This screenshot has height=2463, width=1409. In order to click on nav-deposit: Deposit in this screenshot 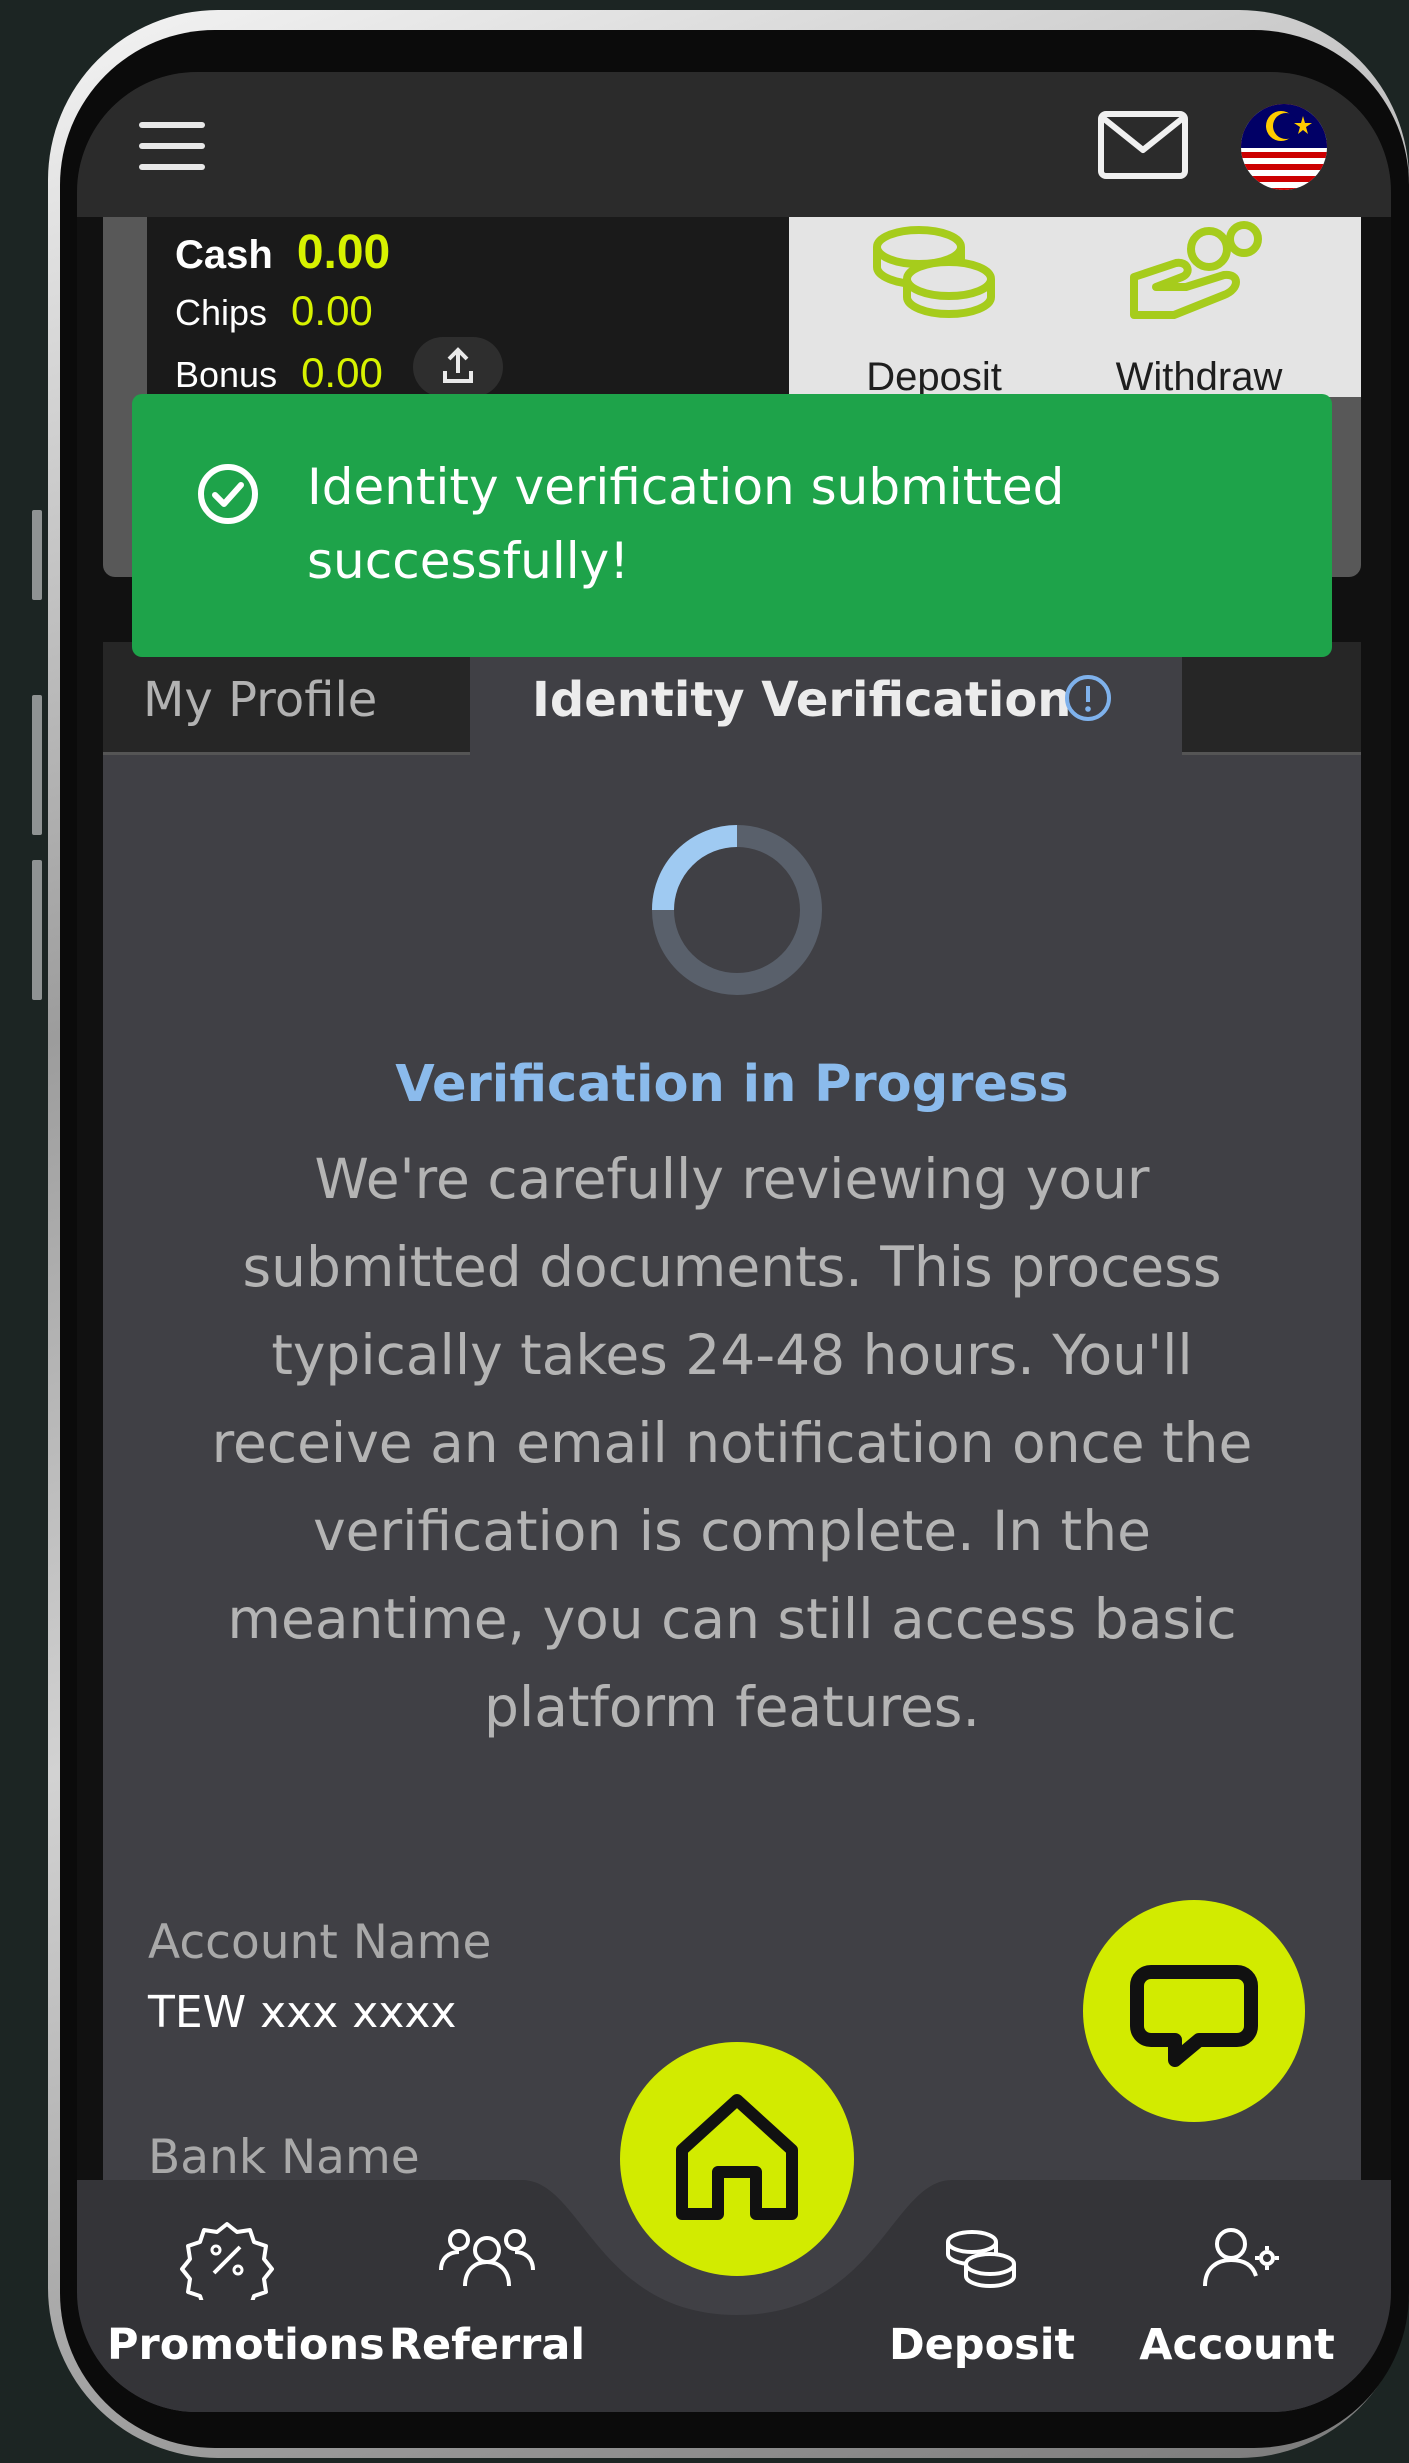, I will do `click(982, 2296)`.